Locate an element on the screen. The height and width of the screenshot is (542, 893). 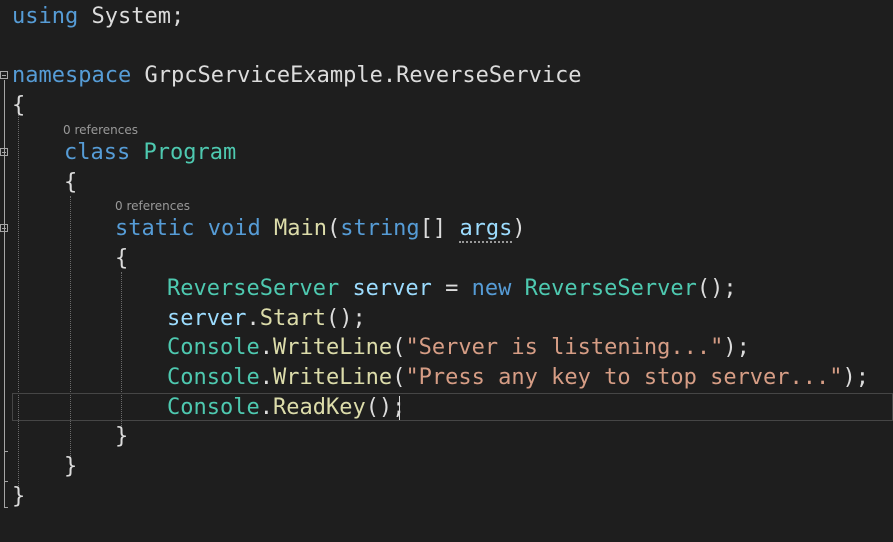
code-line-readkey: Console.ReadKey(); is located at coordinates (286, 408).